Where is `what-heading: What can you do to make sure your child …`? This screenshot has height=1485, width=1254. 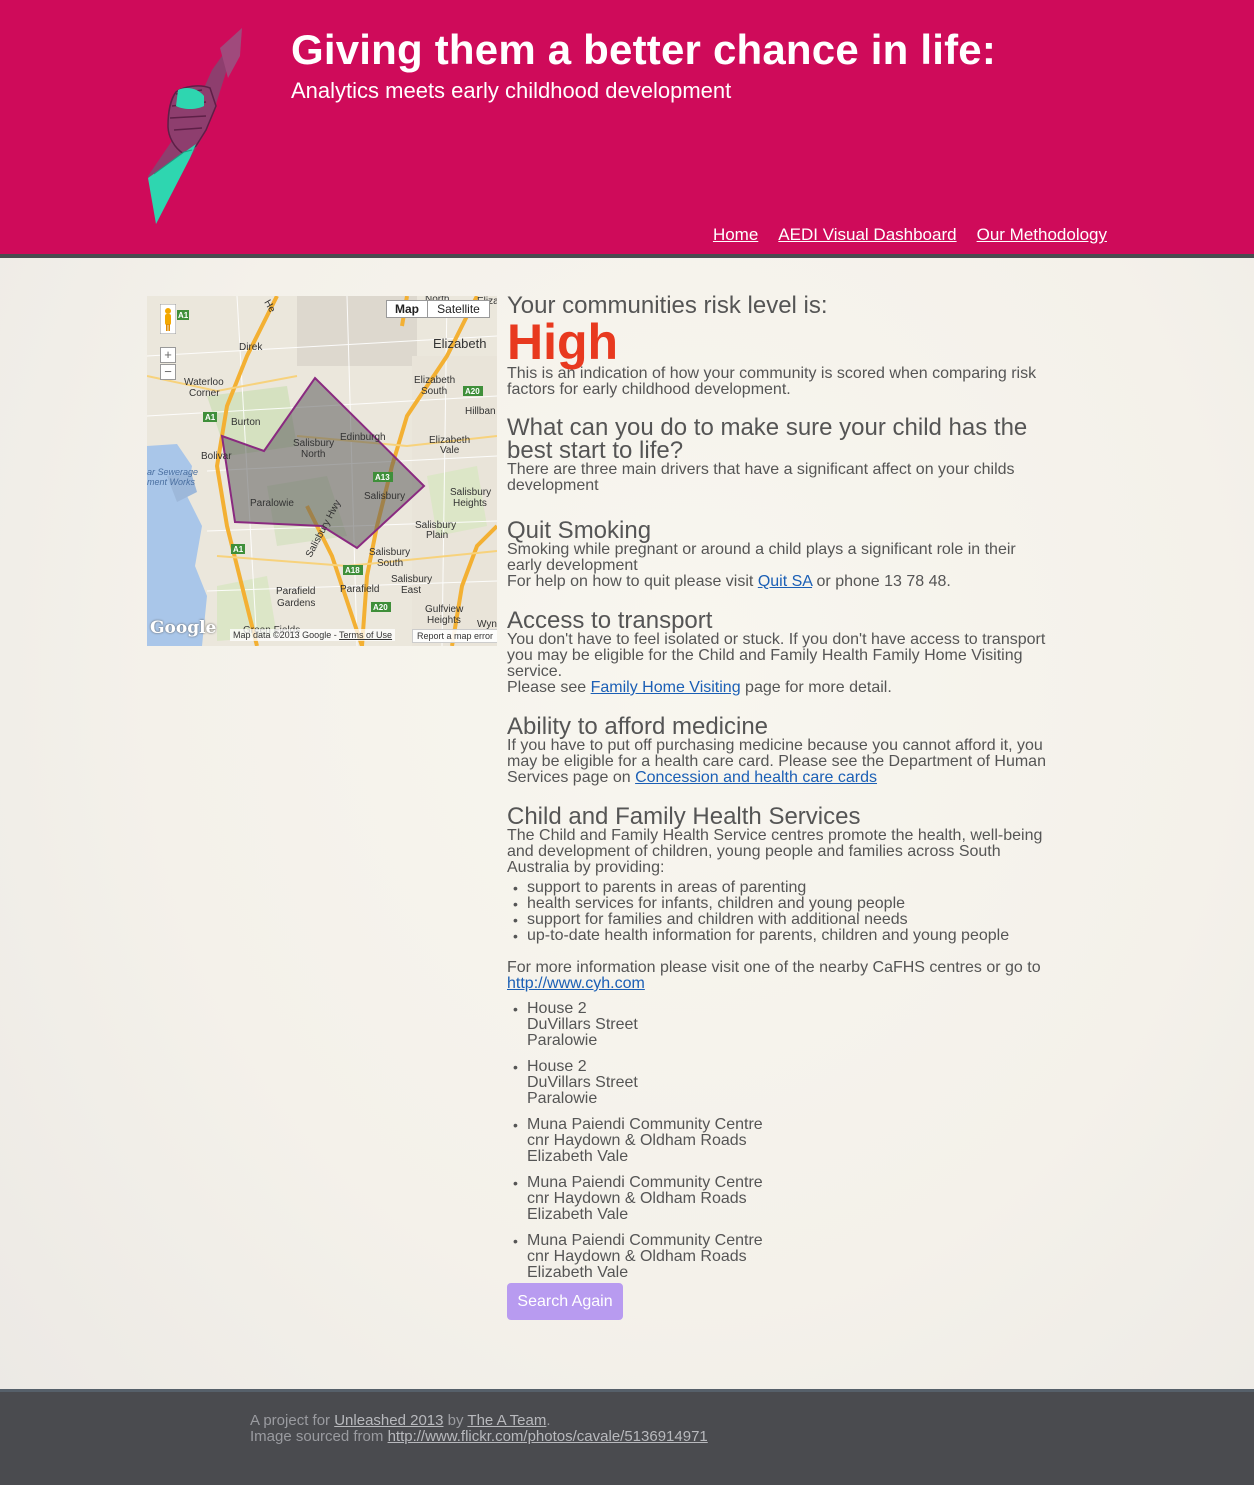
what-heading: What can you do to make sure your child … is located at coordinates (767, 439).